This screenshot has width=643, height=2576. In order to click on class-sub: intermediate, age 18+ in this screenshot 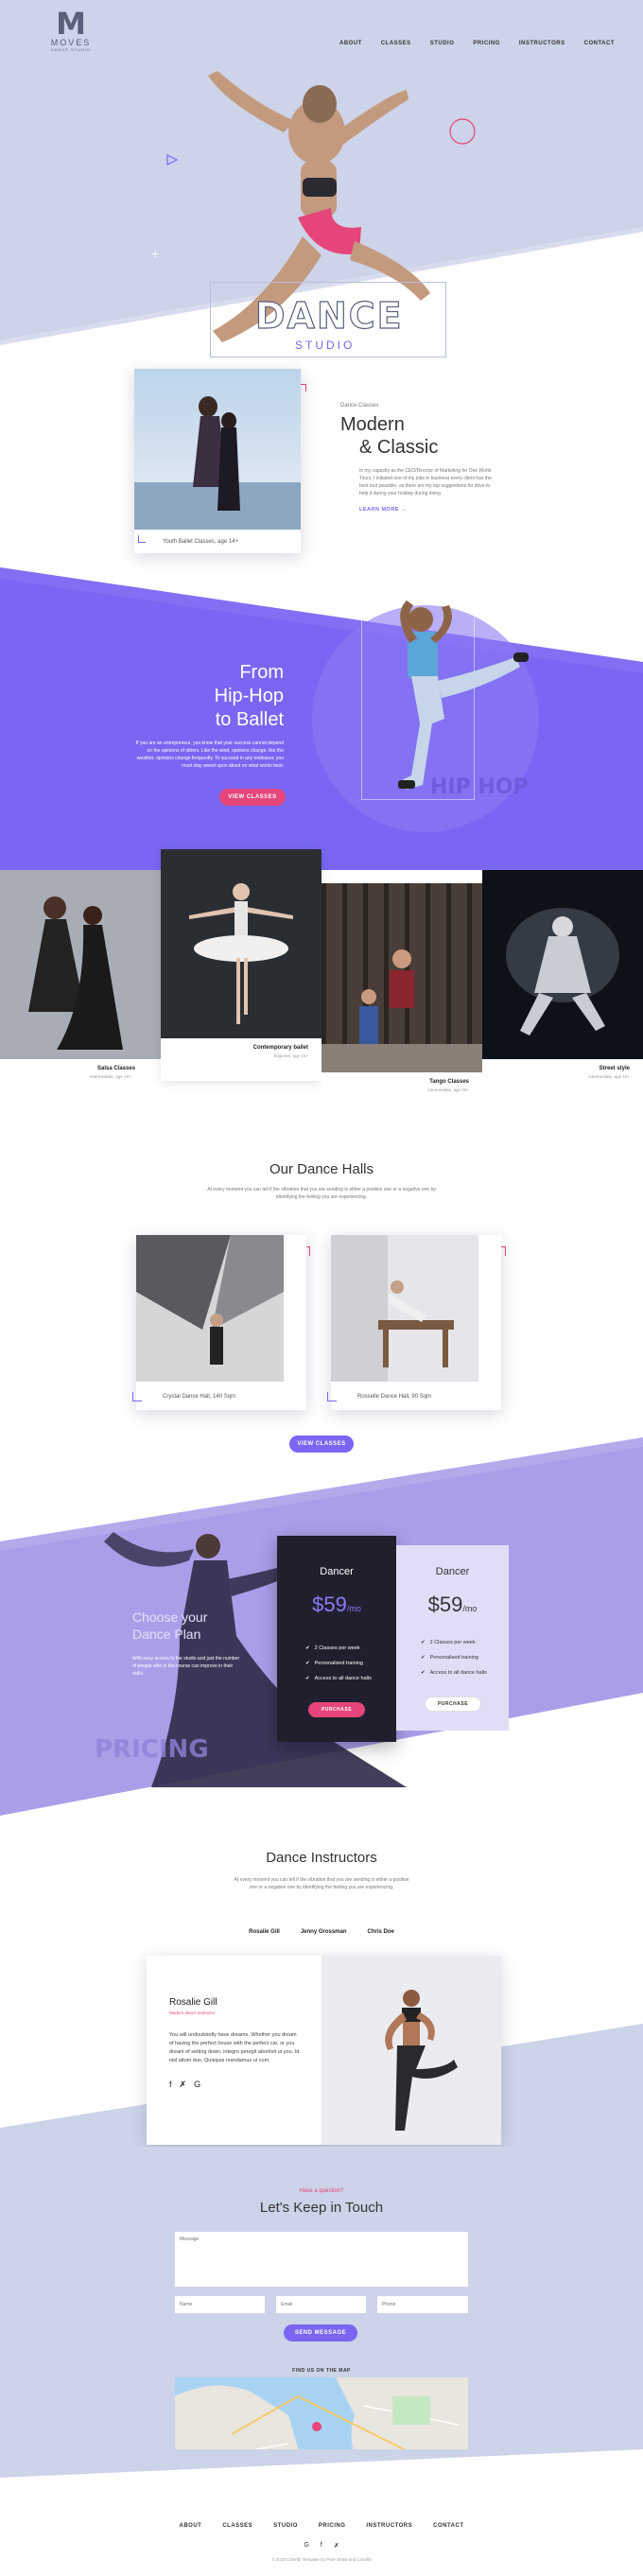, I will do `click(110, 1076)`.